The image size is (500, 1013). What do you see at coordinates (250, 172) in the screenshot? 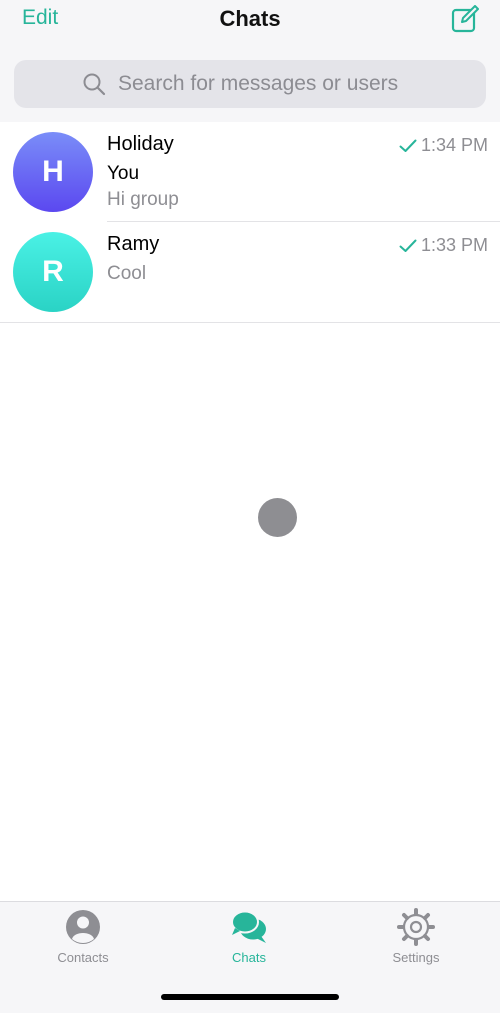
I see `chat-row-holiday: H Holiday 1:34 PM You Hi group` at bounding box center [250, 172].